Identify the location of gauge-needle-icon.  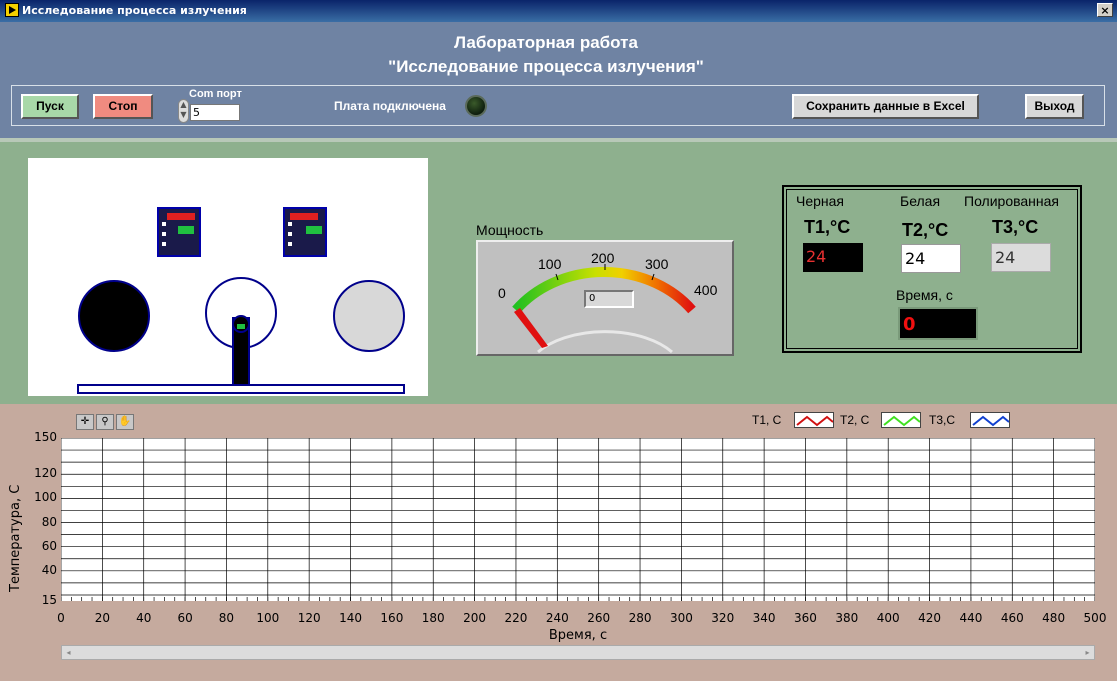
(531, 328).